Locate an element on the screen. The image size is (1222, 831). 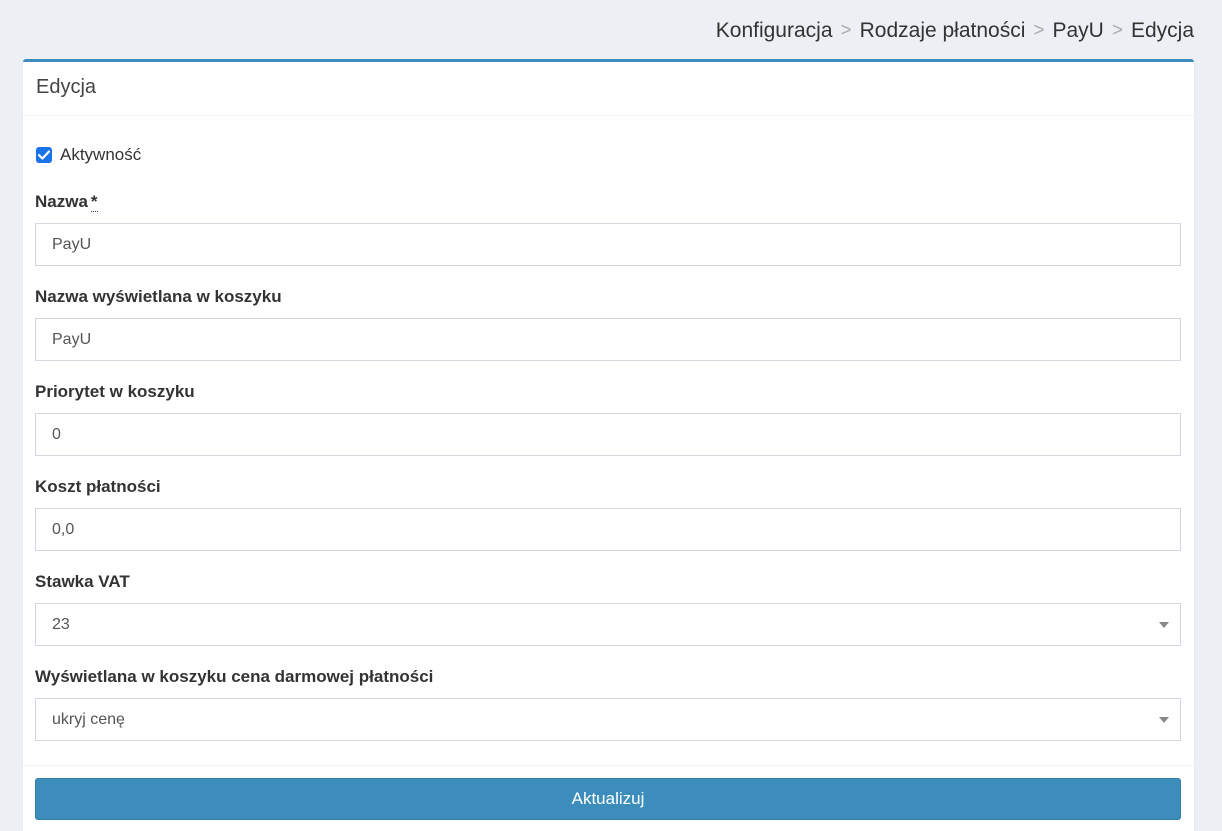
free-price-display-value: ukryj cenę is located at coordinates (88, 719).